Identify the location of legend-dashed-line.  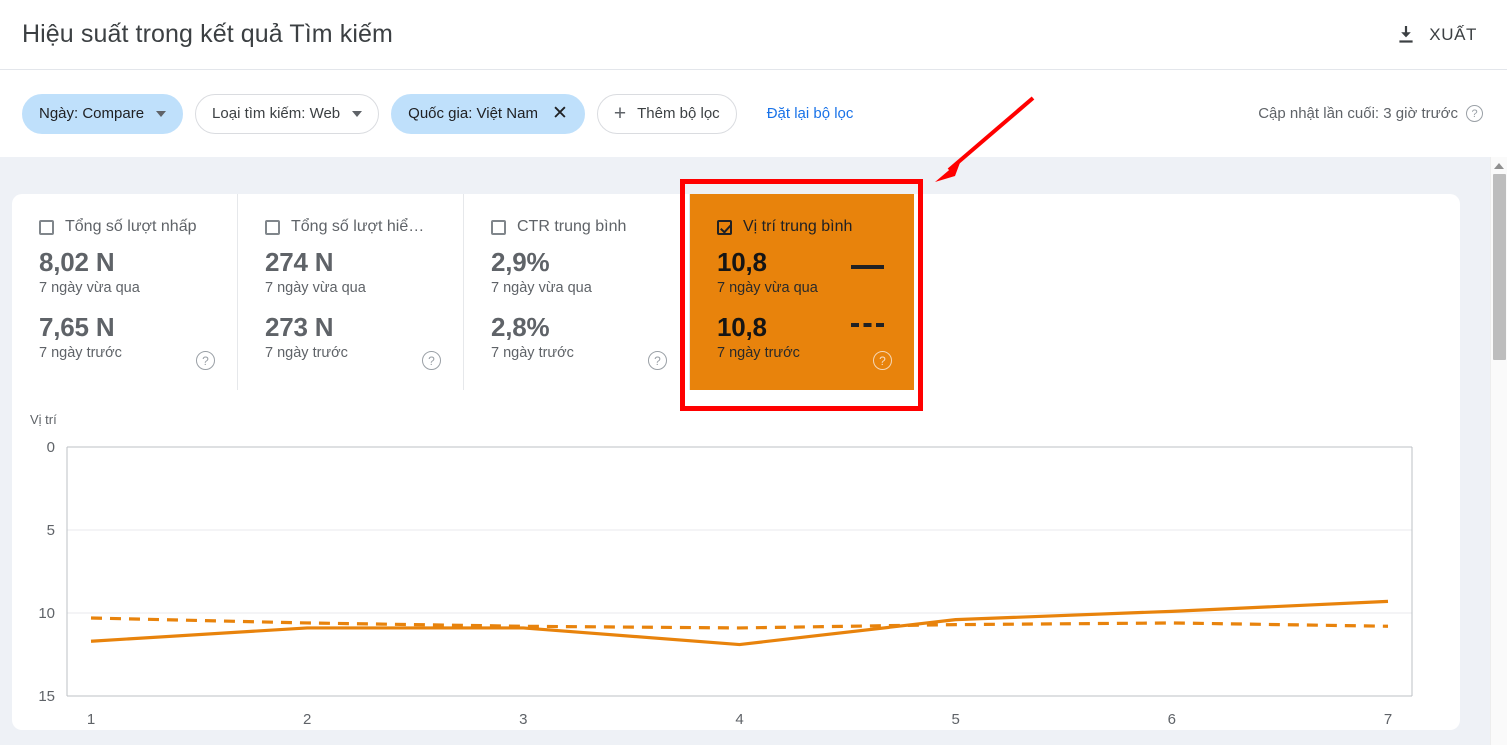
(867, 325).